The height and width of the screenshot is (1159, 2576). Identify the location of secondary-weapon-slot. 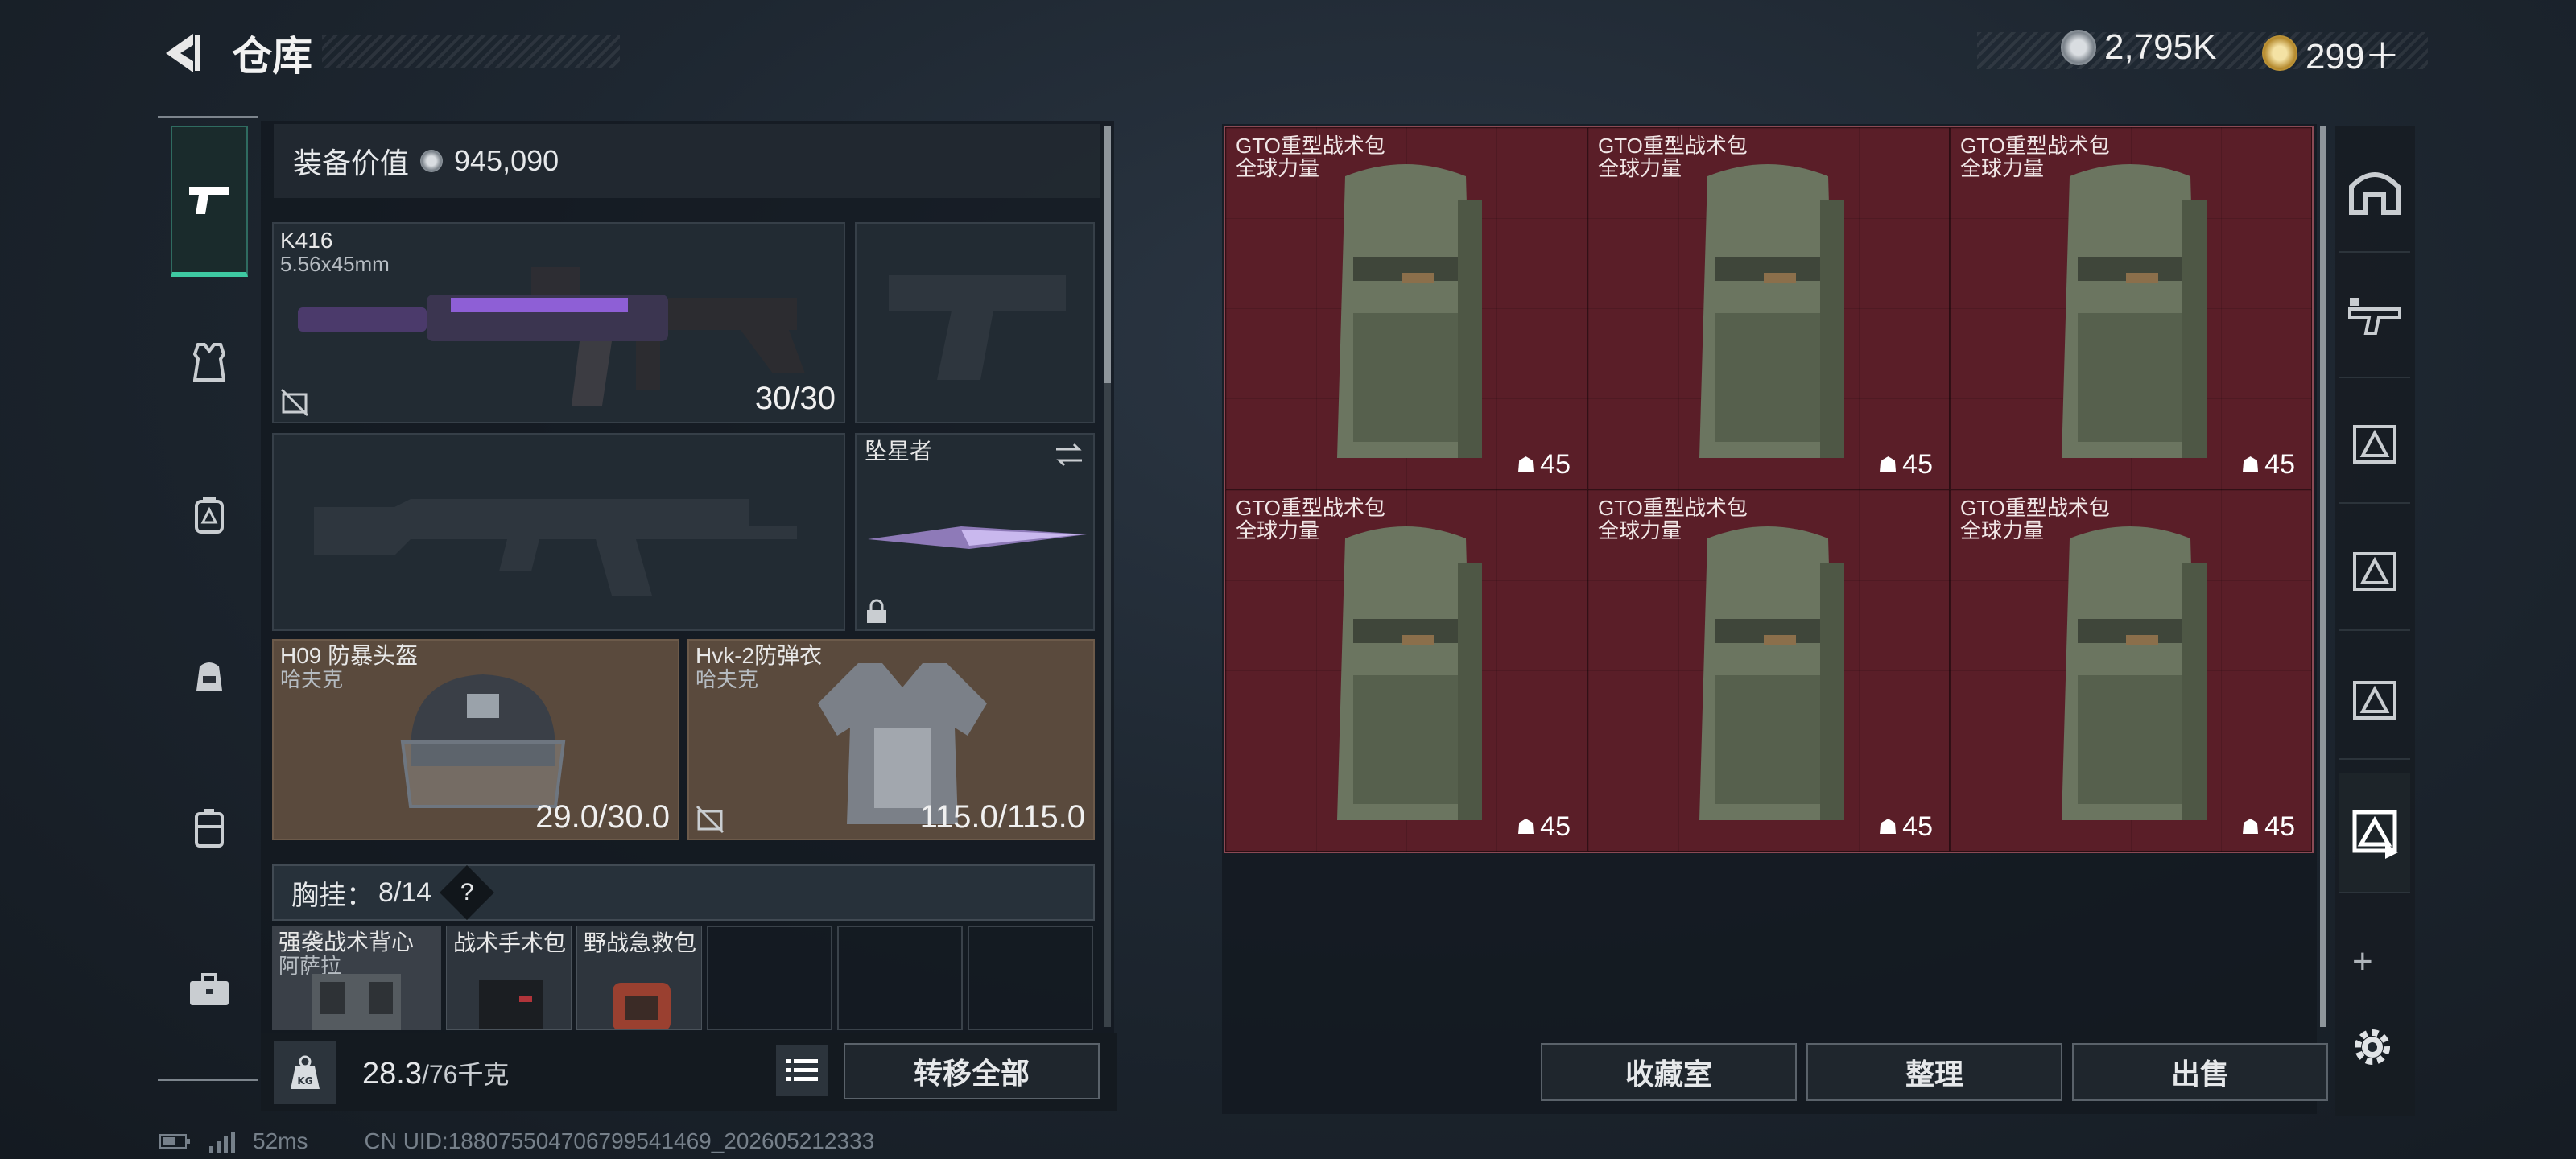
(558, 532).